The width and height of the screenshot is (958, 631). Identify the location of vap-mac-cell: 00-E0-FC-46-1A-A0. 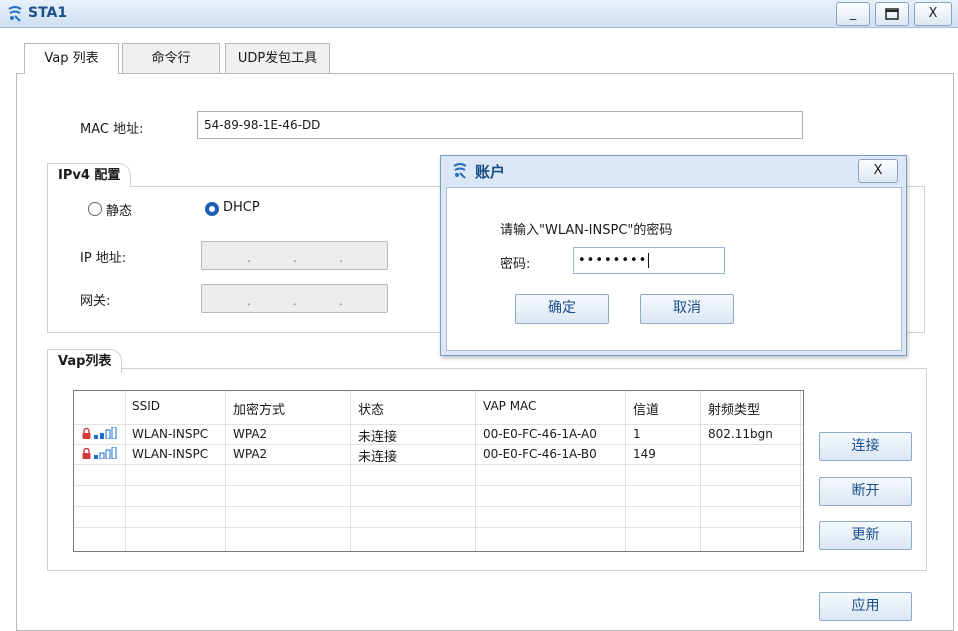
(540, 434).